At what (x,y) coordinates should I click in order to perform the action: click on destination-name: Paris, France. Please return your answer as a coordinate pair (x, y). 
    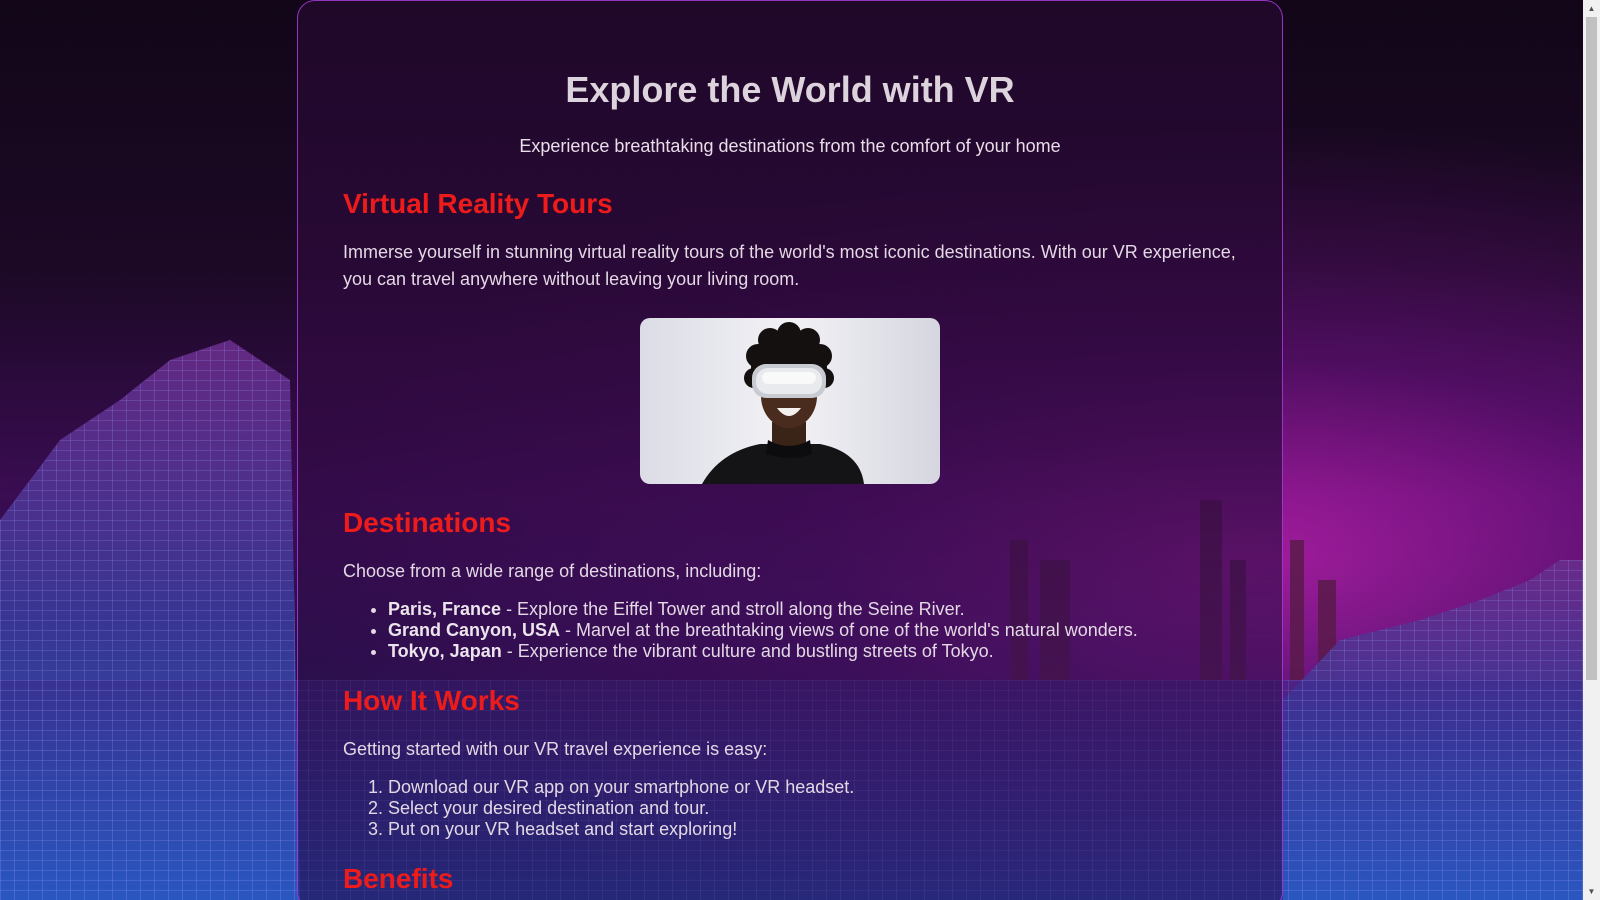
    Looking at the image, I should click on (445, 609).